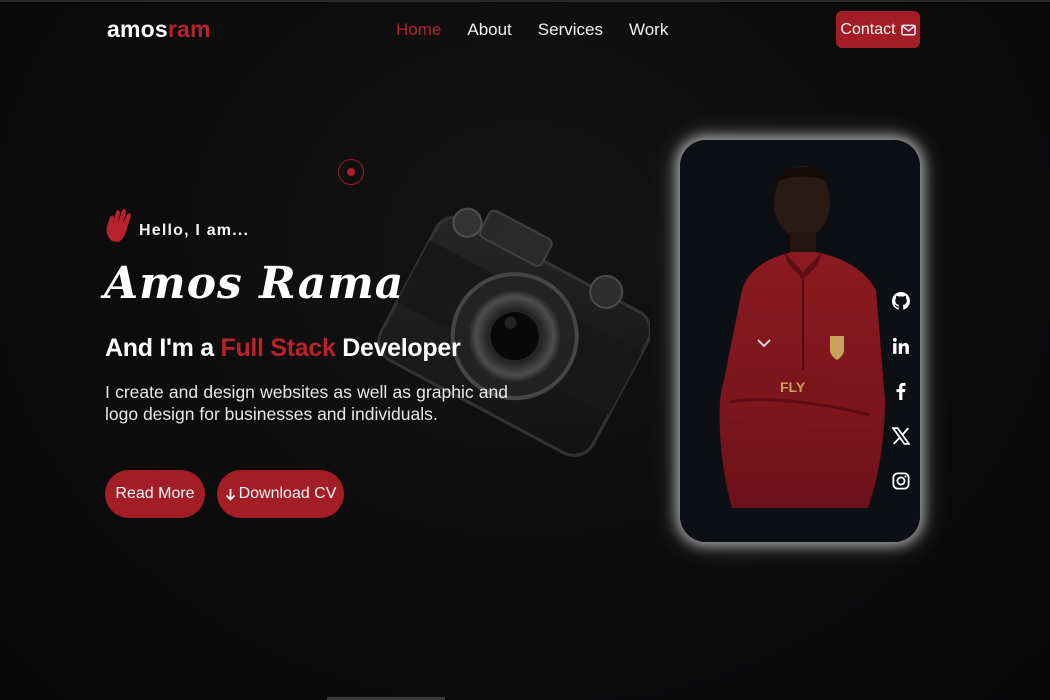 This screenshot has height=700, width=1050. What do you see at coordinates (118, 225) in the screenshot?
I see `waving-hand-icon` at bounding box center [118, 225].